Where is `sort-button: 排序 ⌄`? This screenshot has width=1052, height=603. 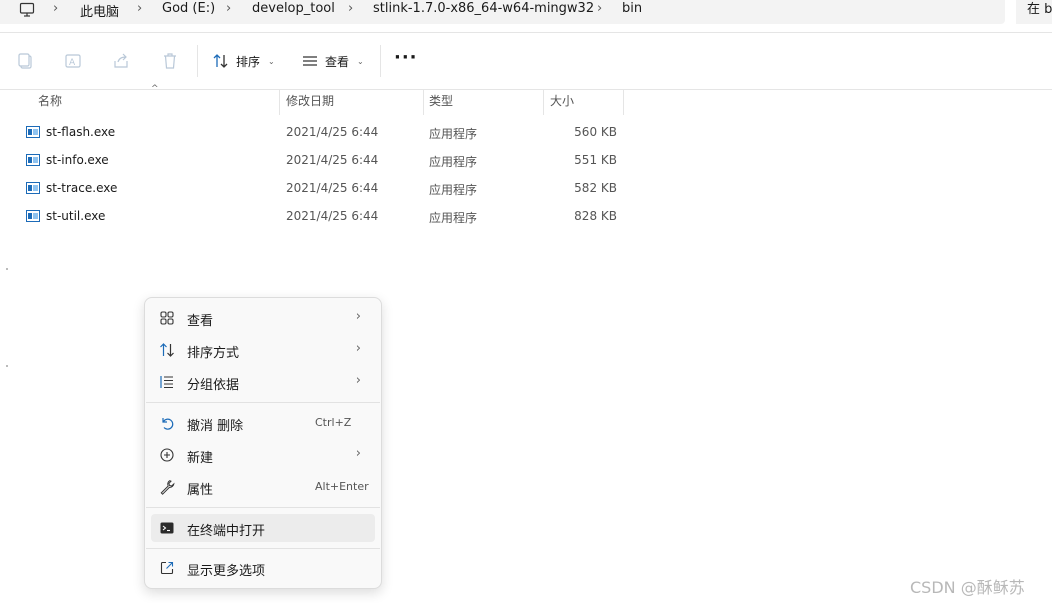 sort-button: 排序 ⌄ is located at coordinates (243, 61).